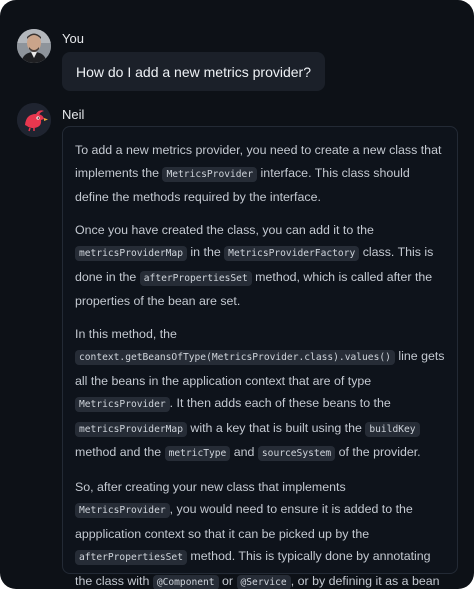 The width and height of the screenshot is (474, 589). I want to click on text-segment: of the provider., so click(378, 452).